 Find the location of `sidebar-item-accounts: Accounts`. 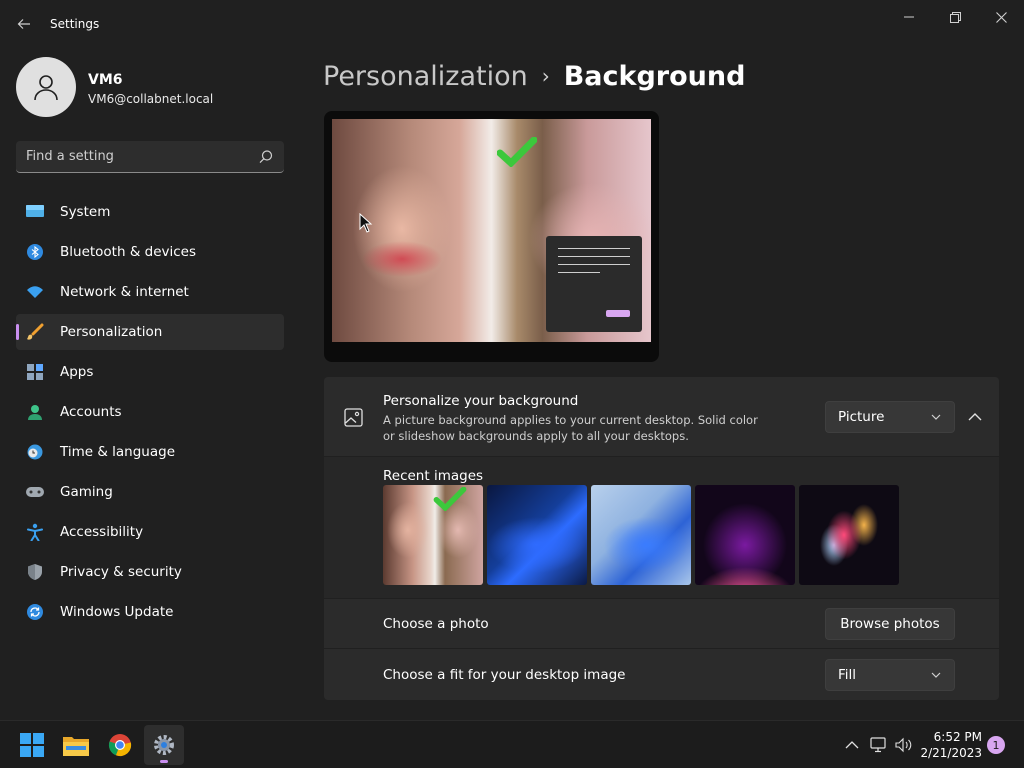

sidebar-item-accounts: Accounts is located at coordinates (150, 412).